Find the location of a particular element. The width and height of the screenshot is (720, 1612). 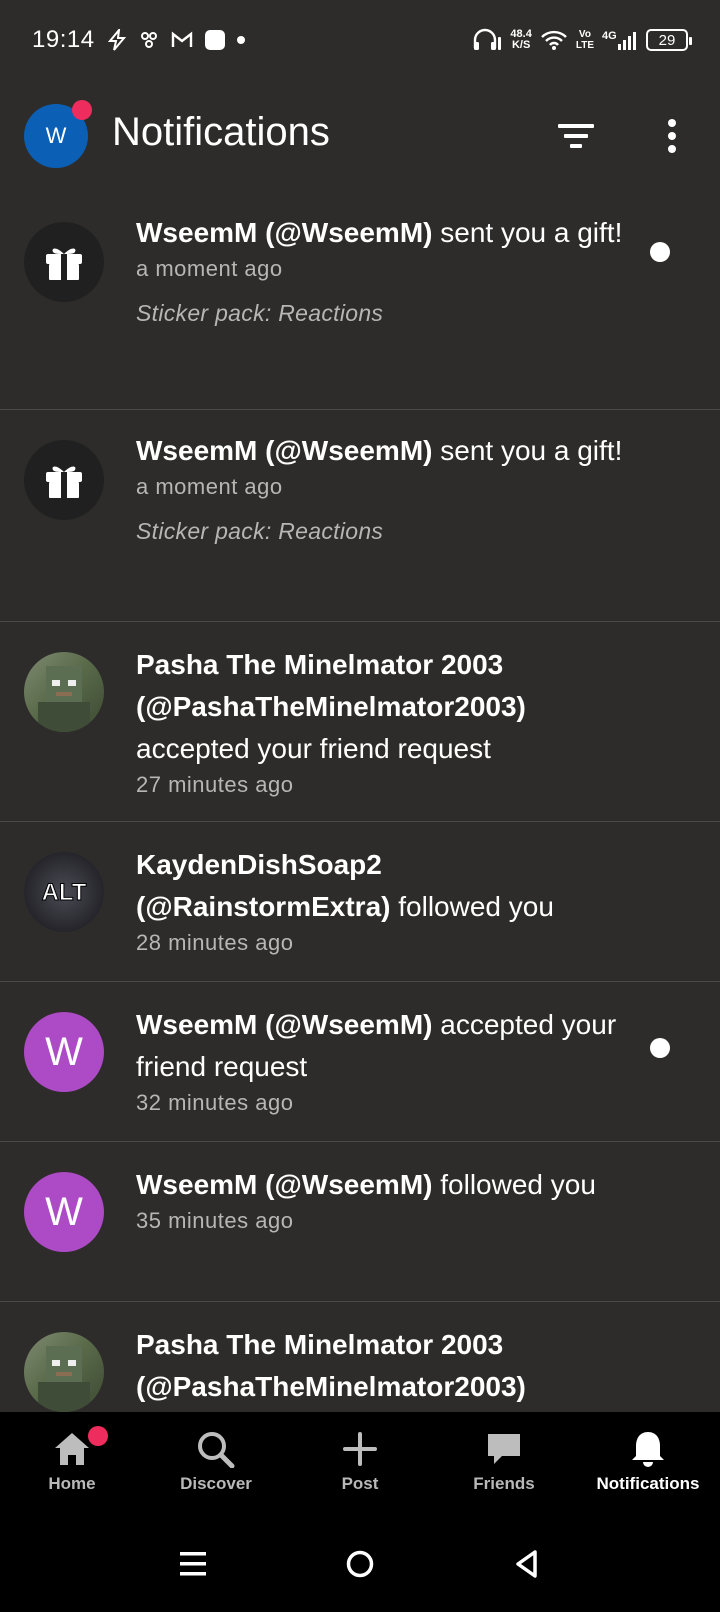

nav-home: Home is located at coordinates (72, 1464).